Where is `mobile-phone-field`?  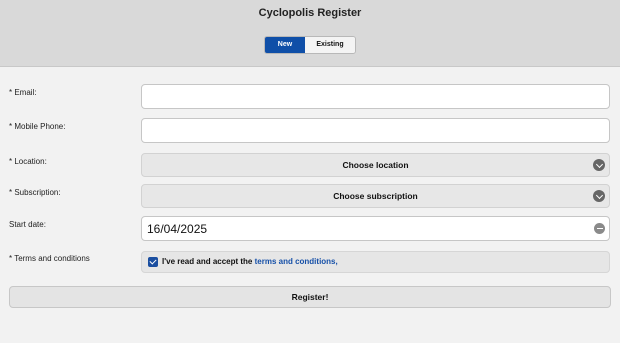
mobile-phone-field is located at coordinates (375, 130).